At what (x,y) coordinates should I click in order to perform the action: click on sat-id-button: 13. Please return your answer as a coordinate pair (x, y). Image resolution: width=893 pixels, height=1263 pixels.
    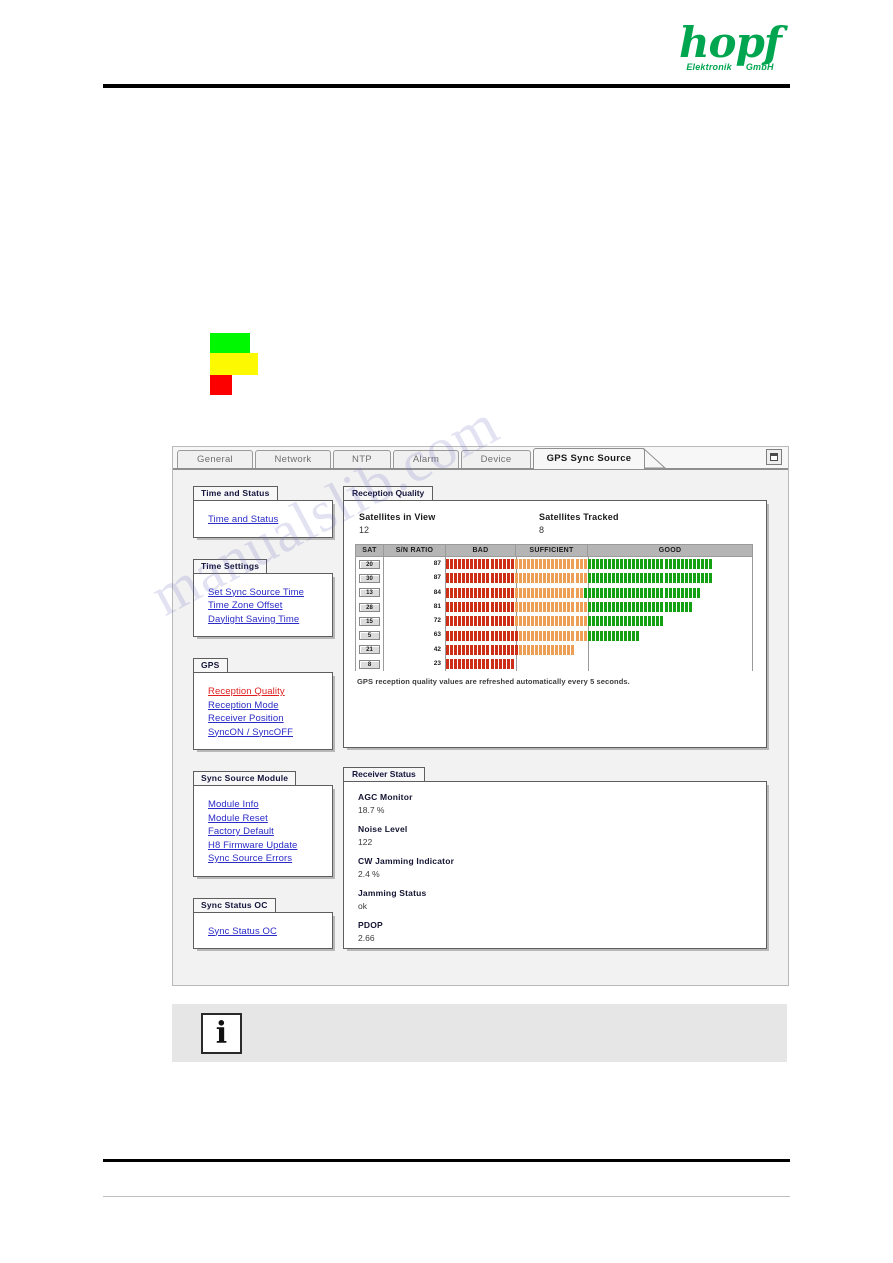
    Looking at the image, I should click on (369, 593).